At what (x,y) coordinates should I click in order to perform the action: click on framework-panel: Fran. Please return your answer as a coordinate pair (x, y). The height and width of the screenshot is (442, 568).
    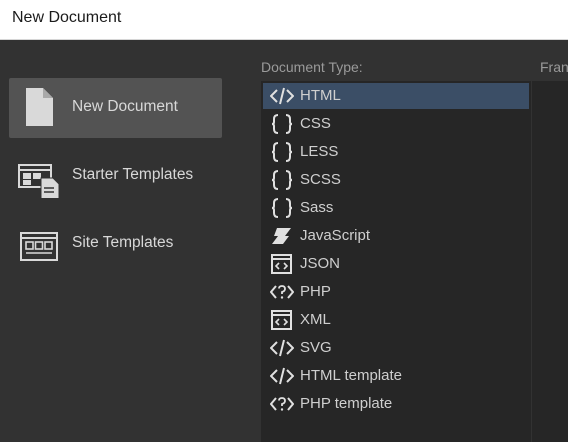
    Looking at the image, I should click on (550, 241).